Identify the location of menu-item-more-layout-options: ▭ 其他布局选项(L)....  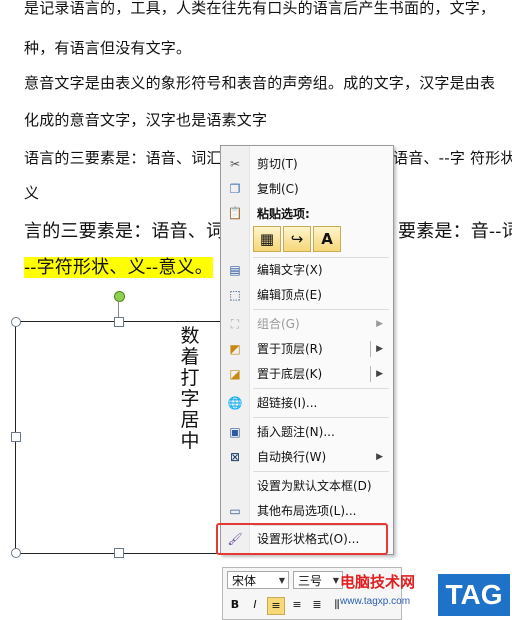
(307, 511).